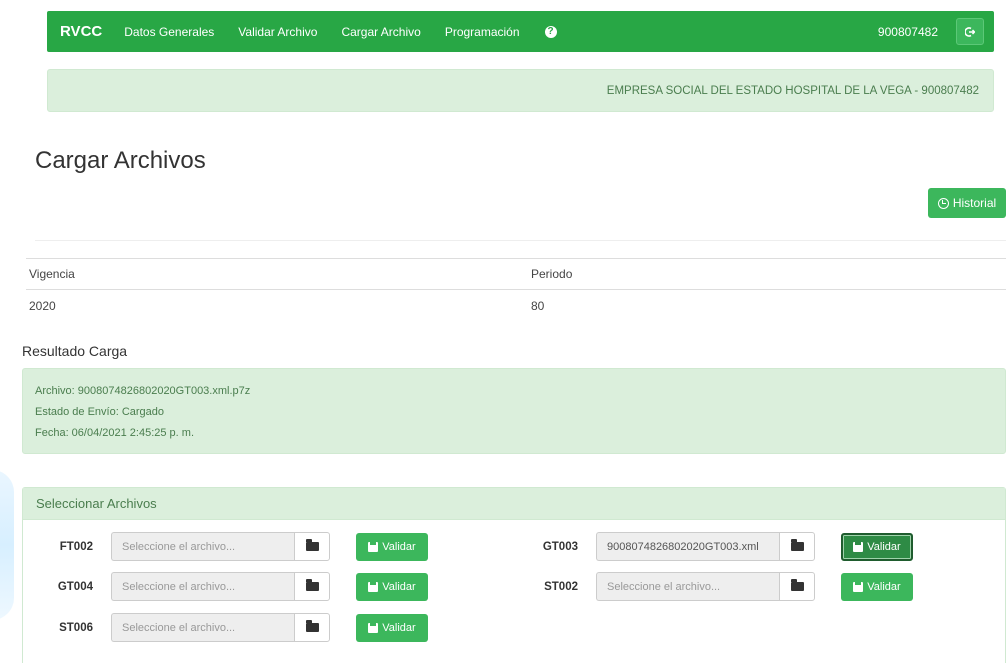 Image resolution: width=1006 pixels, height=663 pixels. I want to click on nav-datos-generales: Datos Generales, so click(169, 32).